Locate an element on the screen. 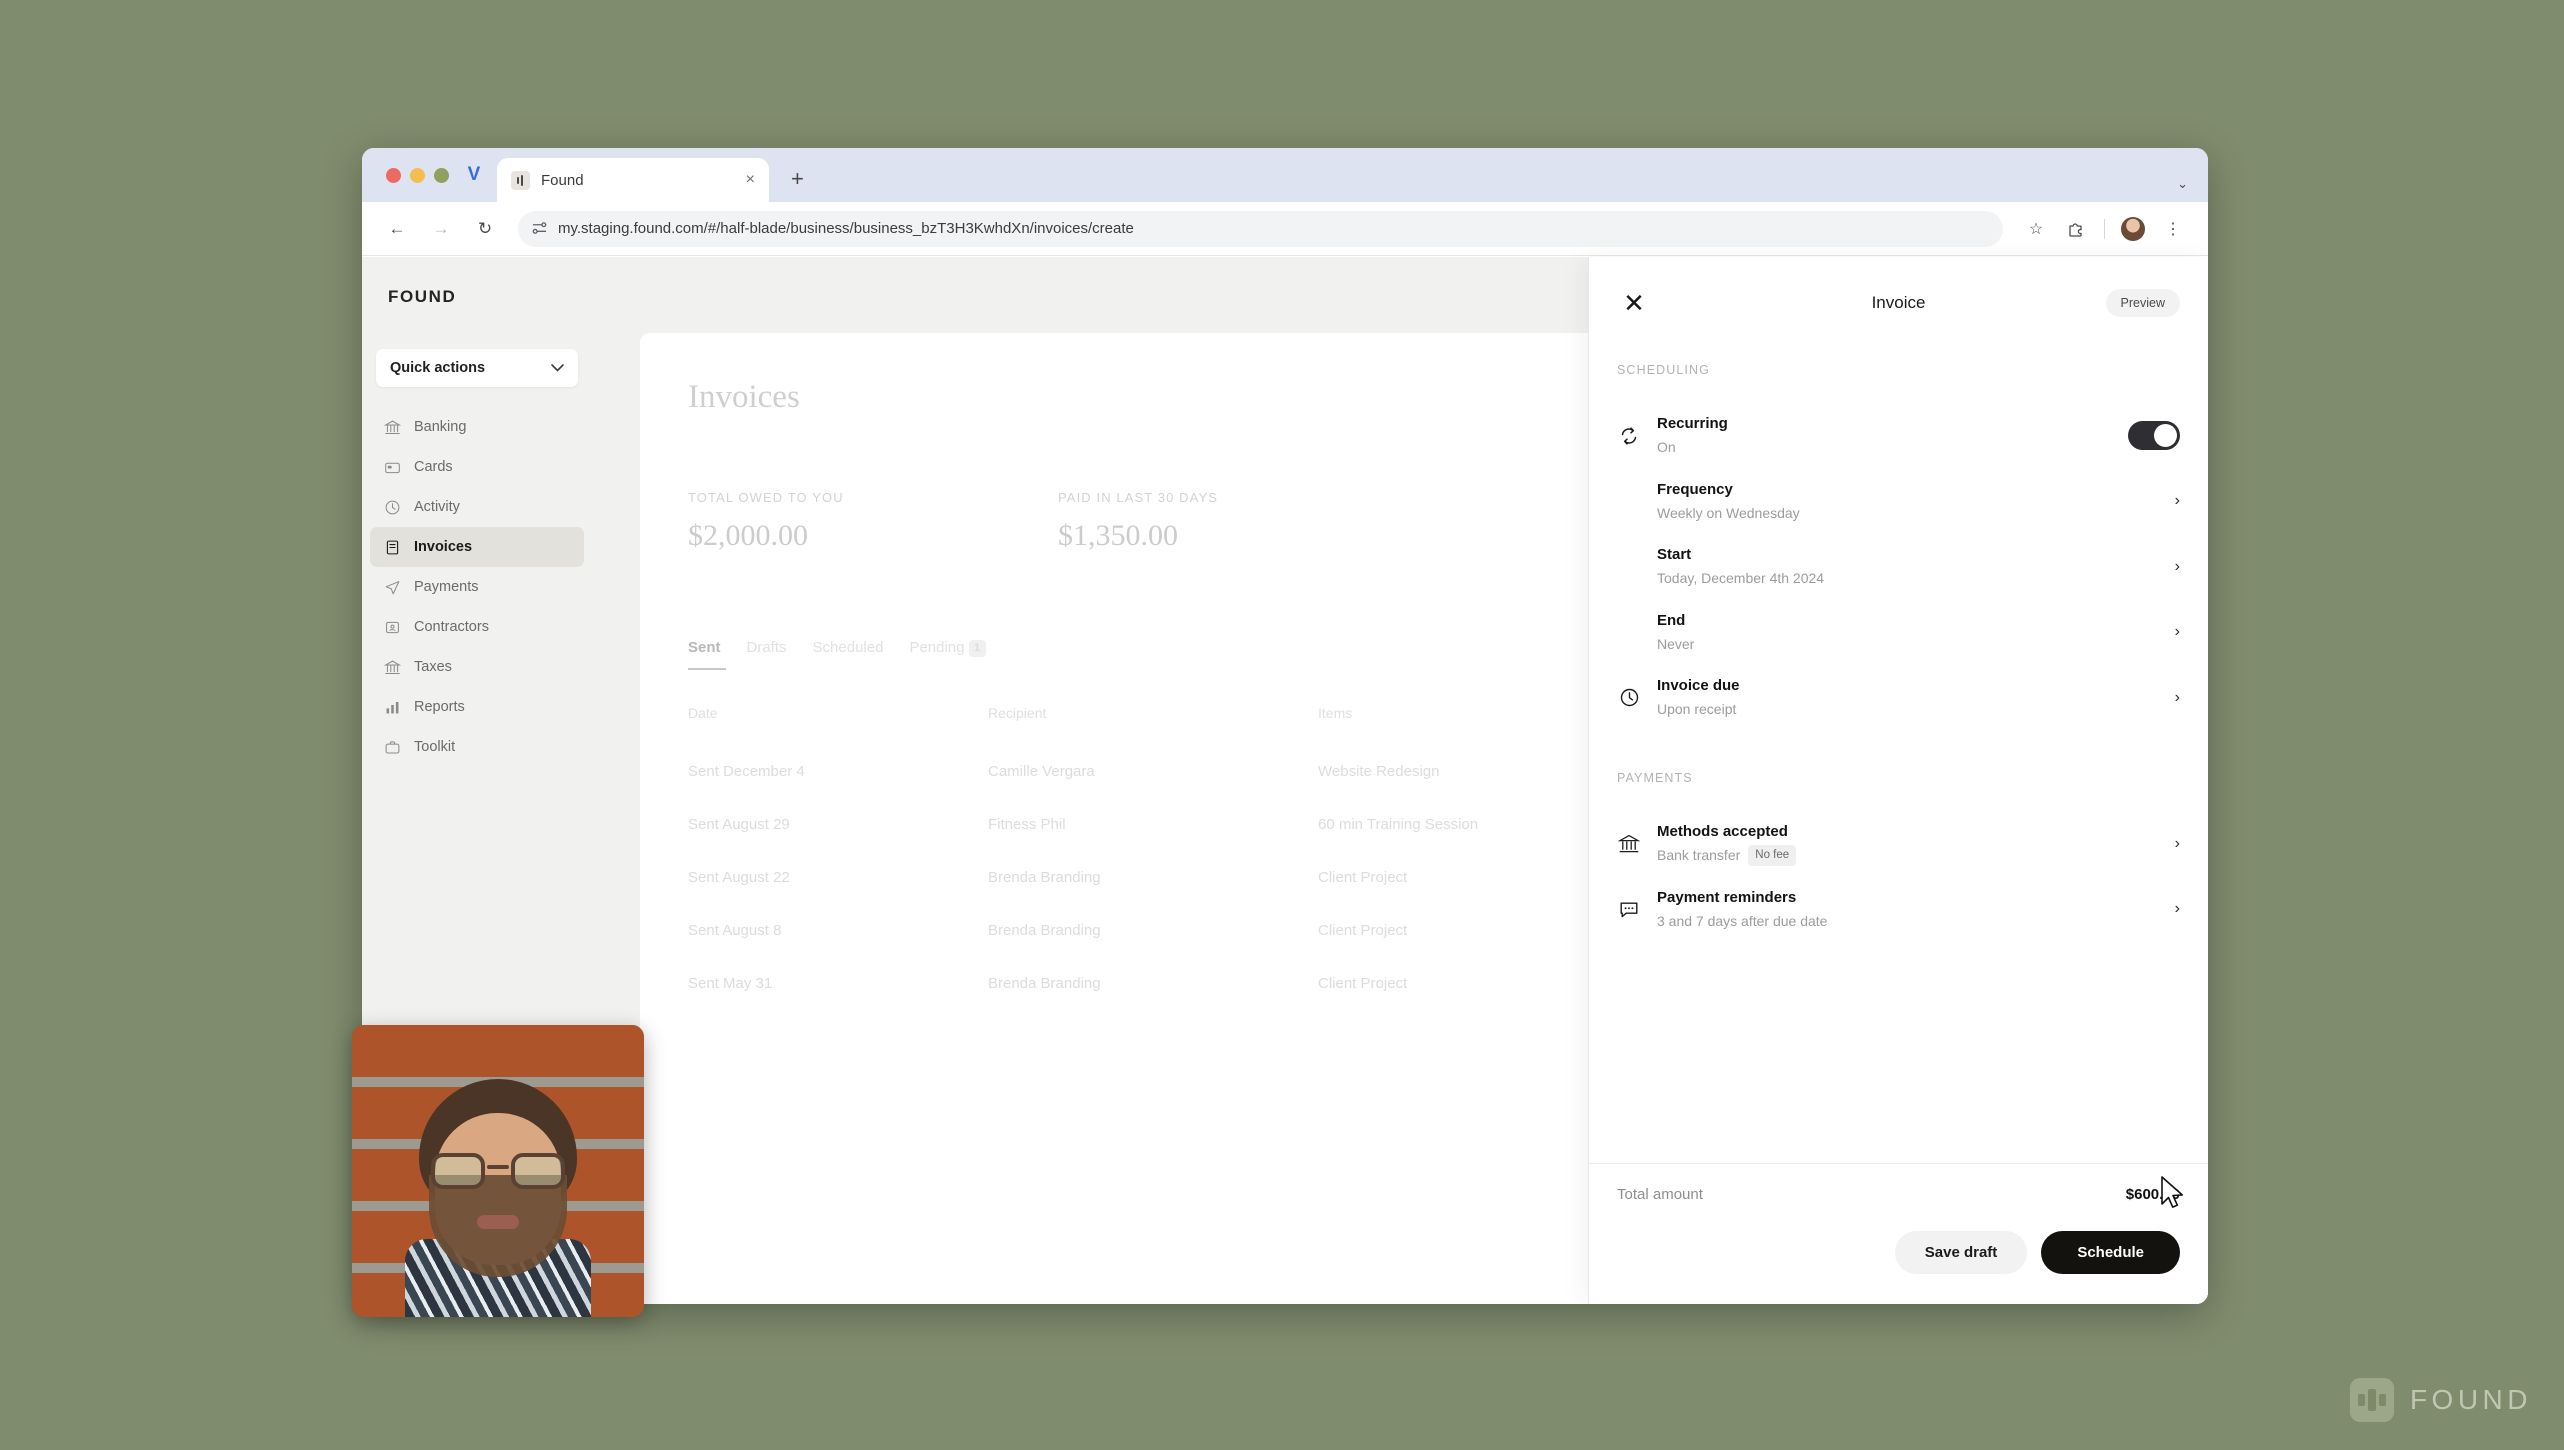  tab-drafts: Drafts is located at coordinates (767, 652).